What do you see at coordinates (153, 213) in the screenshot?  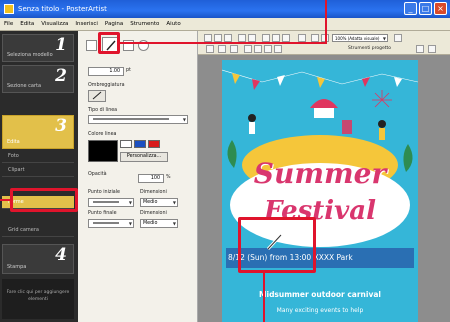 I see `end-size-label: Dimensioni` at bounding box center [153, 213].